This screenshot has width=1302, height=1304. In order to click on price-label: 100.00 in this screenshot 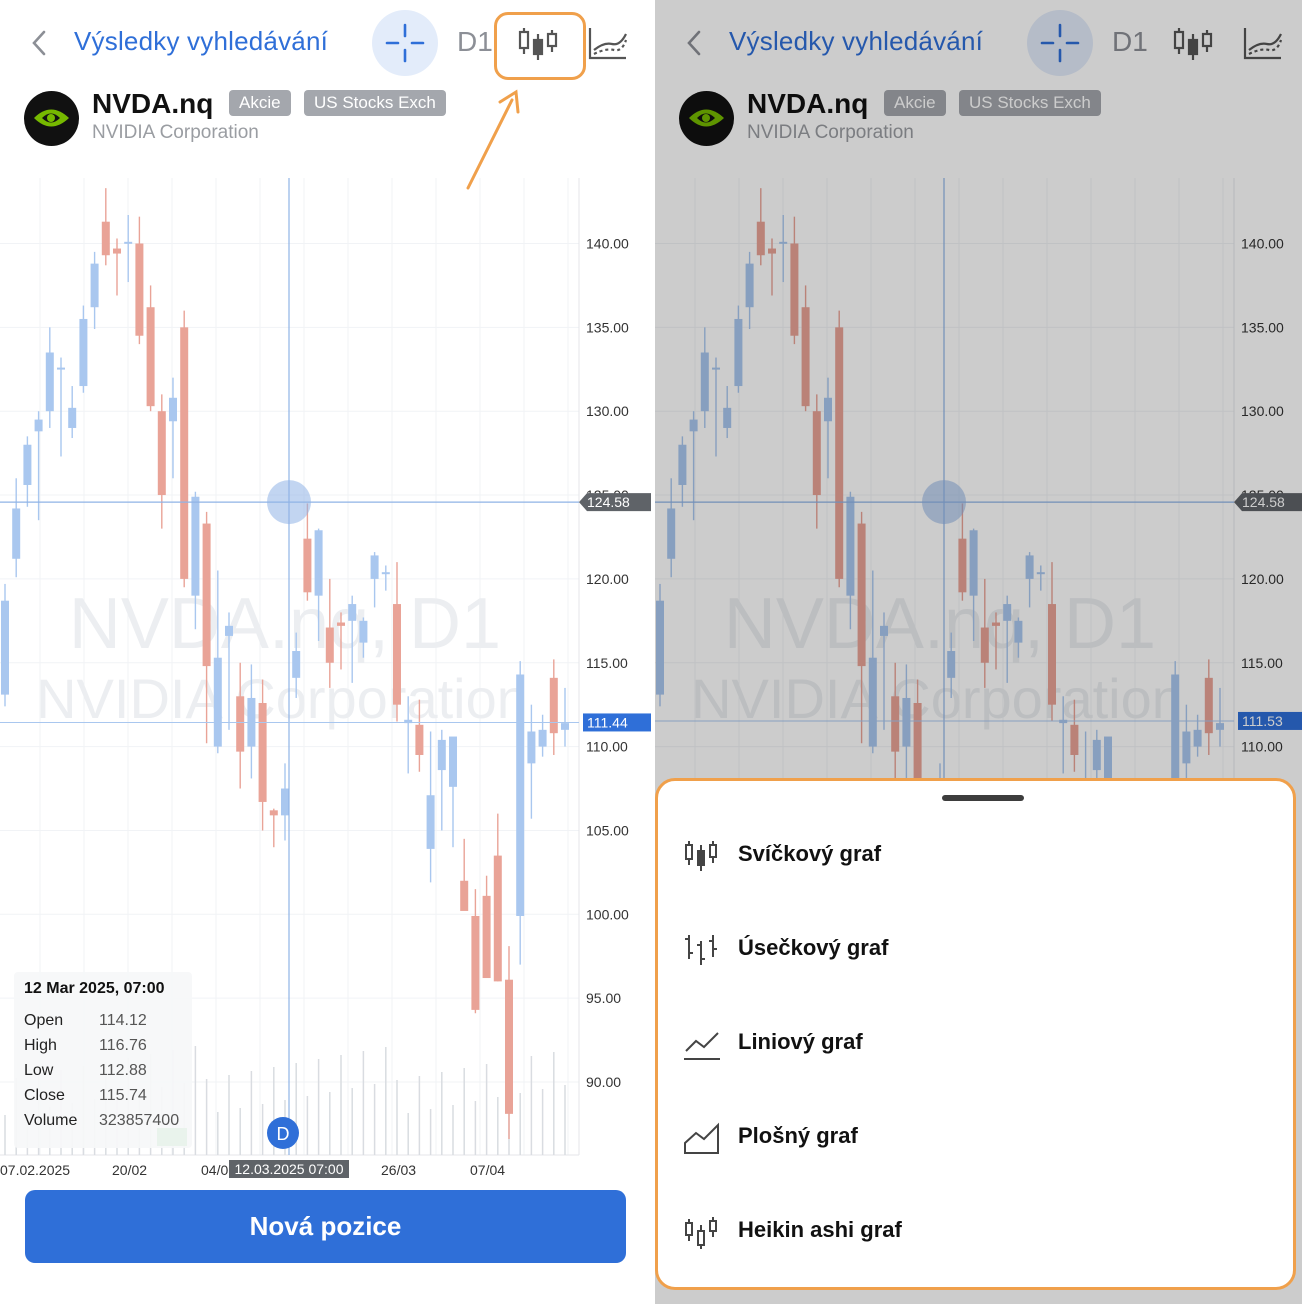, I will do `click(607, 914)`.